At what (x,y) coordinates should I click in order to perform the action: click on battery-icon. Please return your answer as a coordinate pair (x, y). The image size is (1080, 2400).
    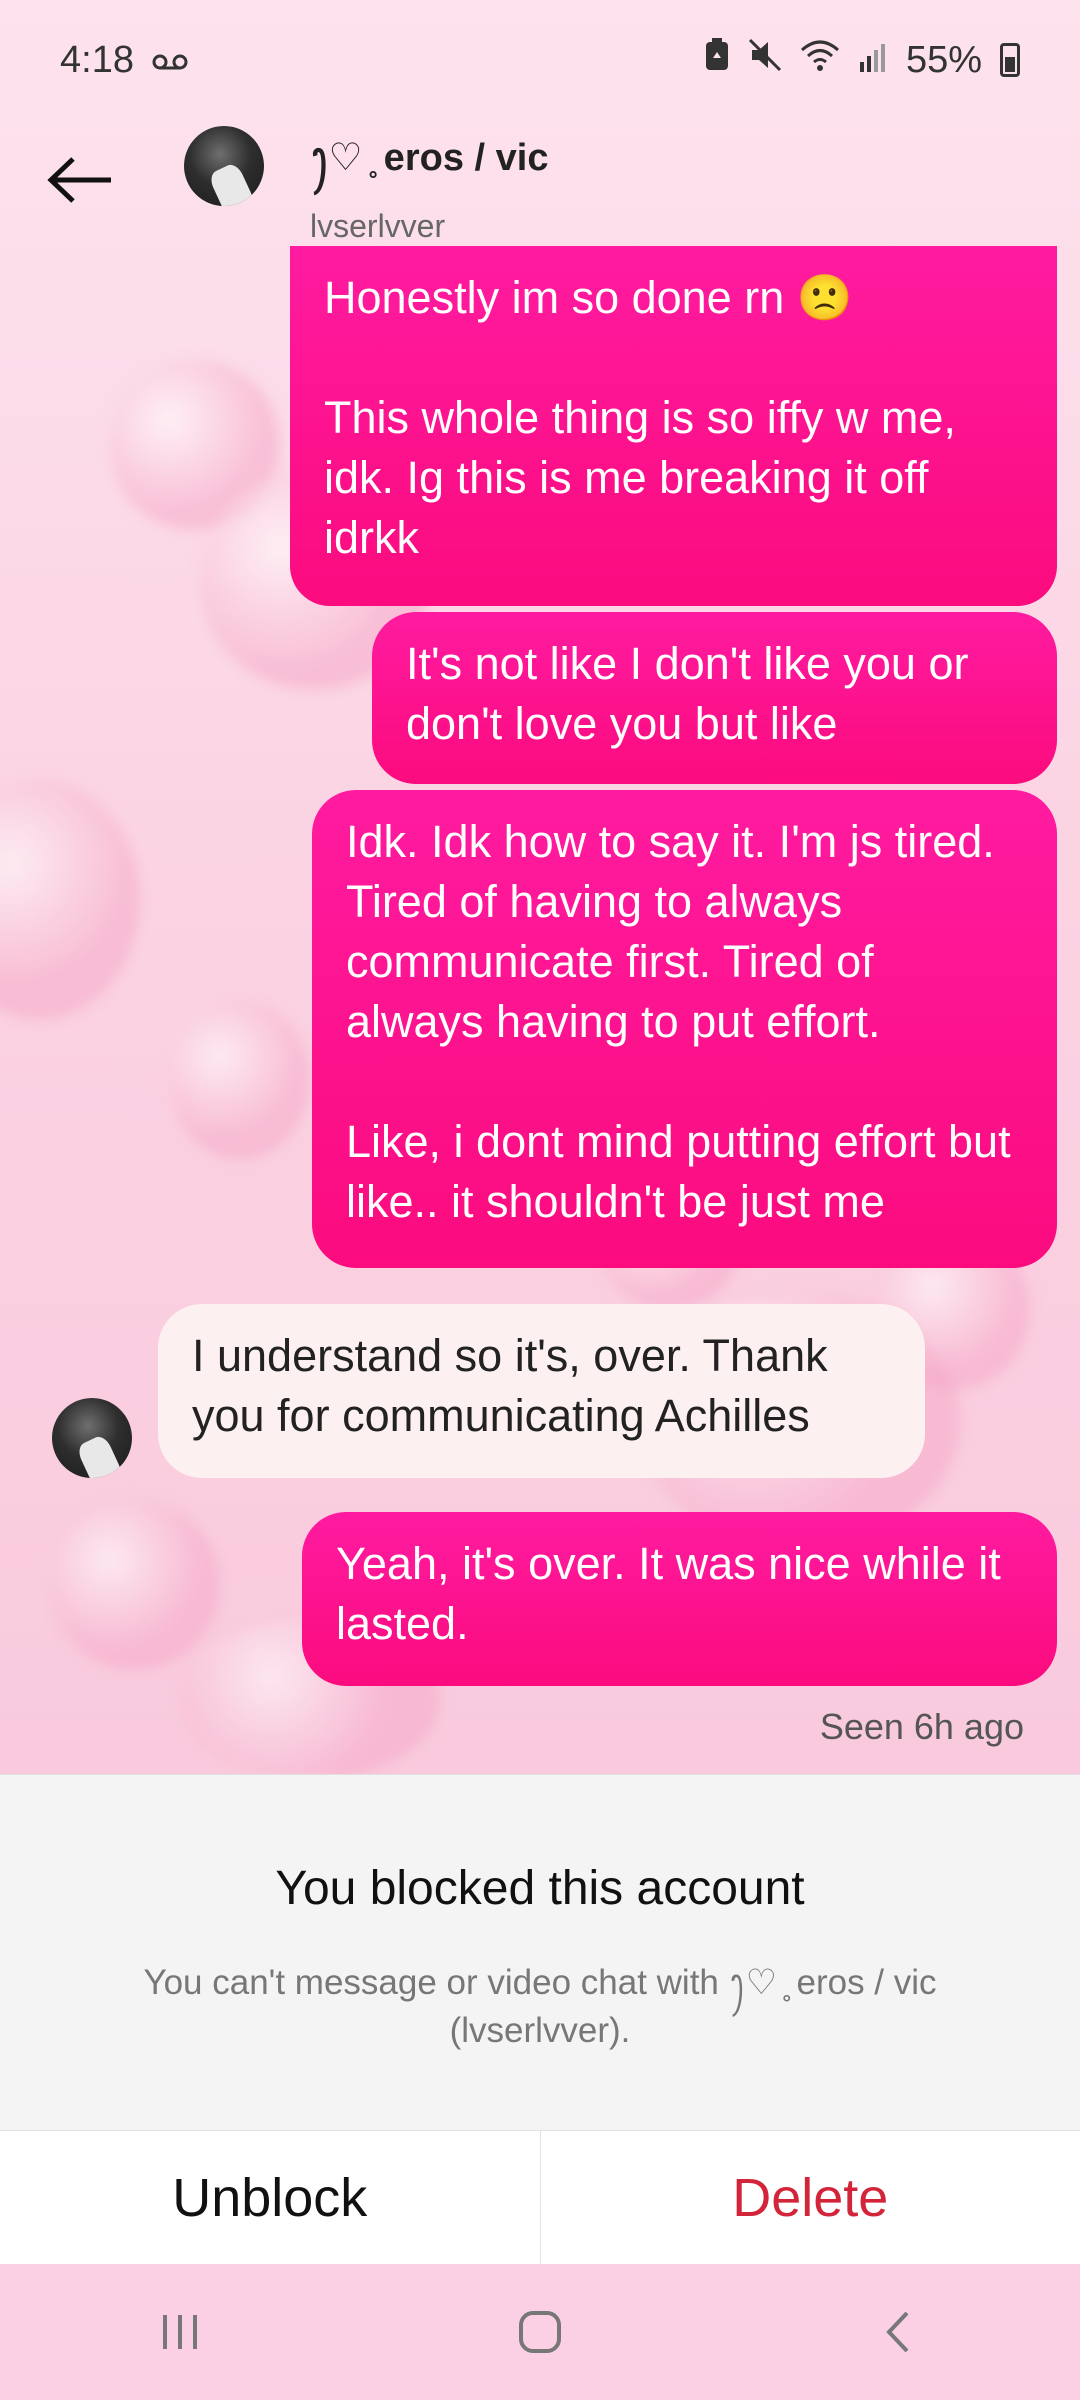
    Looking at the image, I should click on (1010, 60).